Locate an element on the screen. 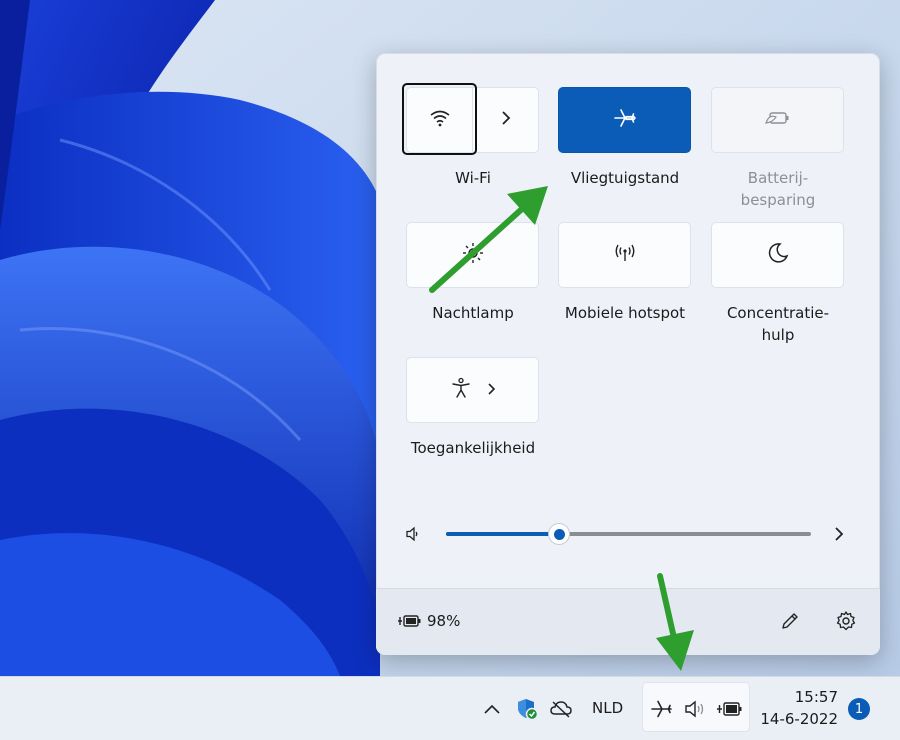  focus-assist-label-line2: hulp is located at coordinates (778, 335).